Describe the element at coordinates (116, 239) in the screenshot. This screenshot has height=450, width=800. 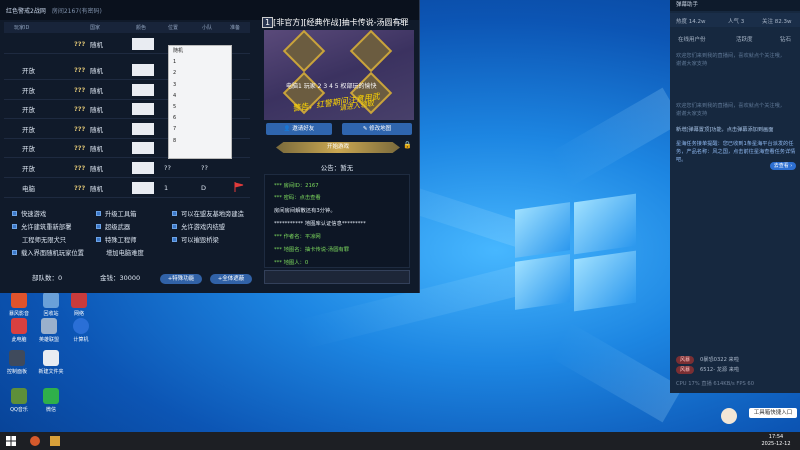
I see `option-checkbox: 特殊工程师` at that location.